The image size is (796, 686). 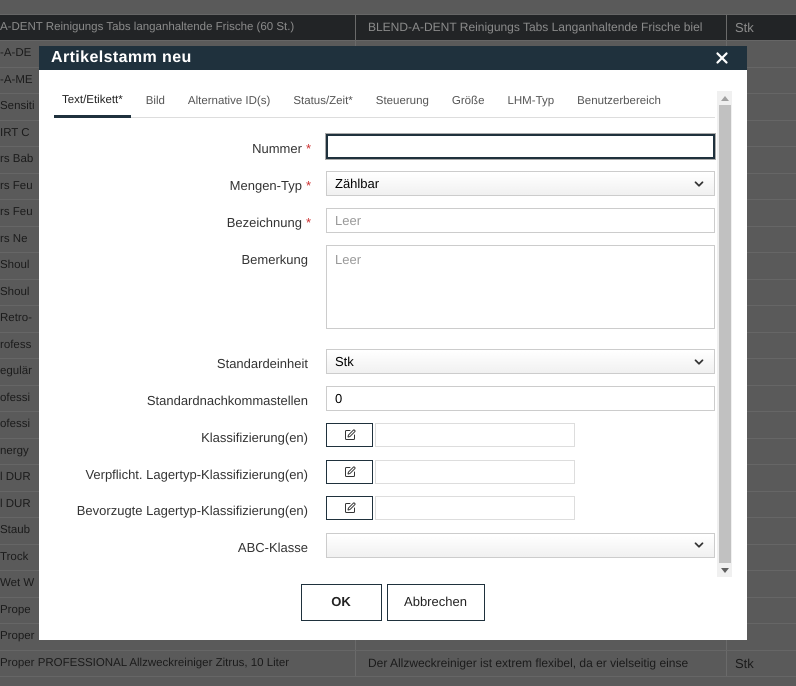 What do you see at coordinates (254, 438) in the screenshot?
I see `field-label: Klassifizierung(en)` at bounding box center [254, 438].